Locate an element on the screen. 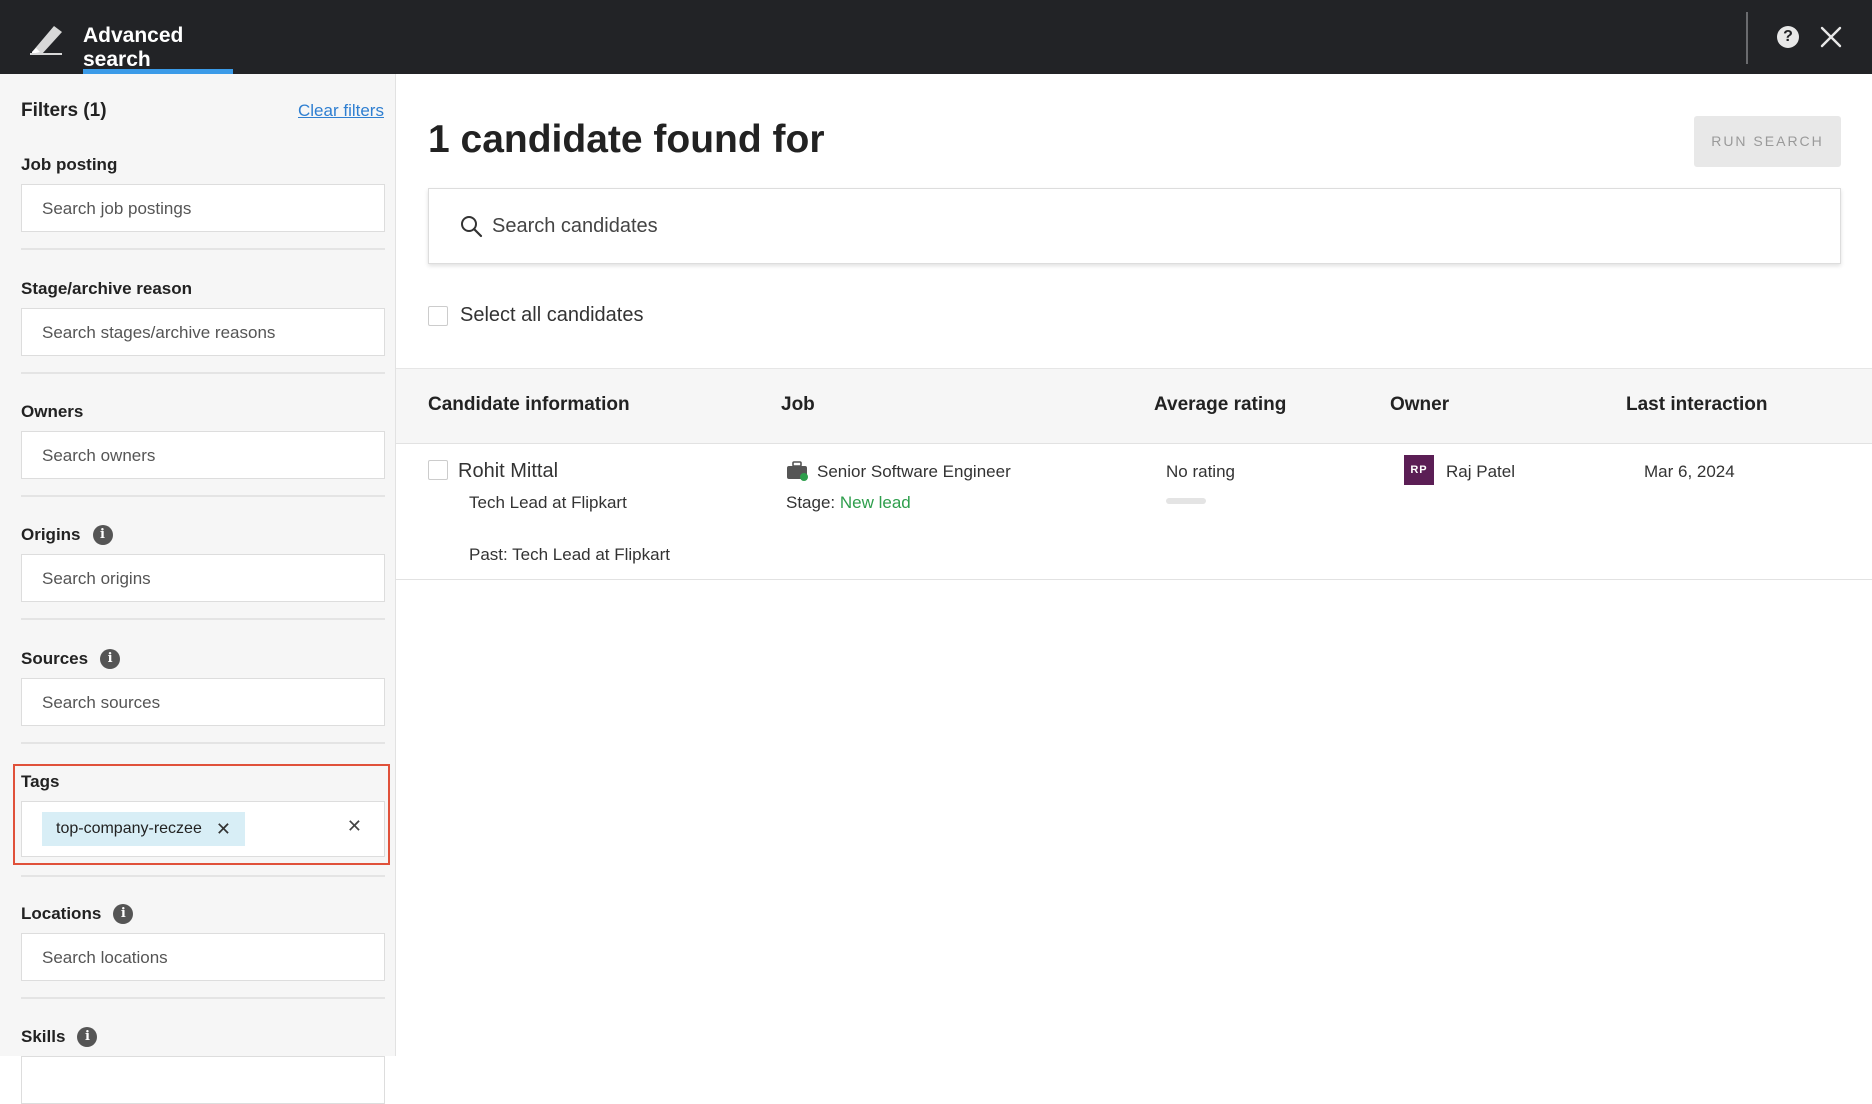  origins-filter: Origins i Search origins is located at coordinates (203, 563).